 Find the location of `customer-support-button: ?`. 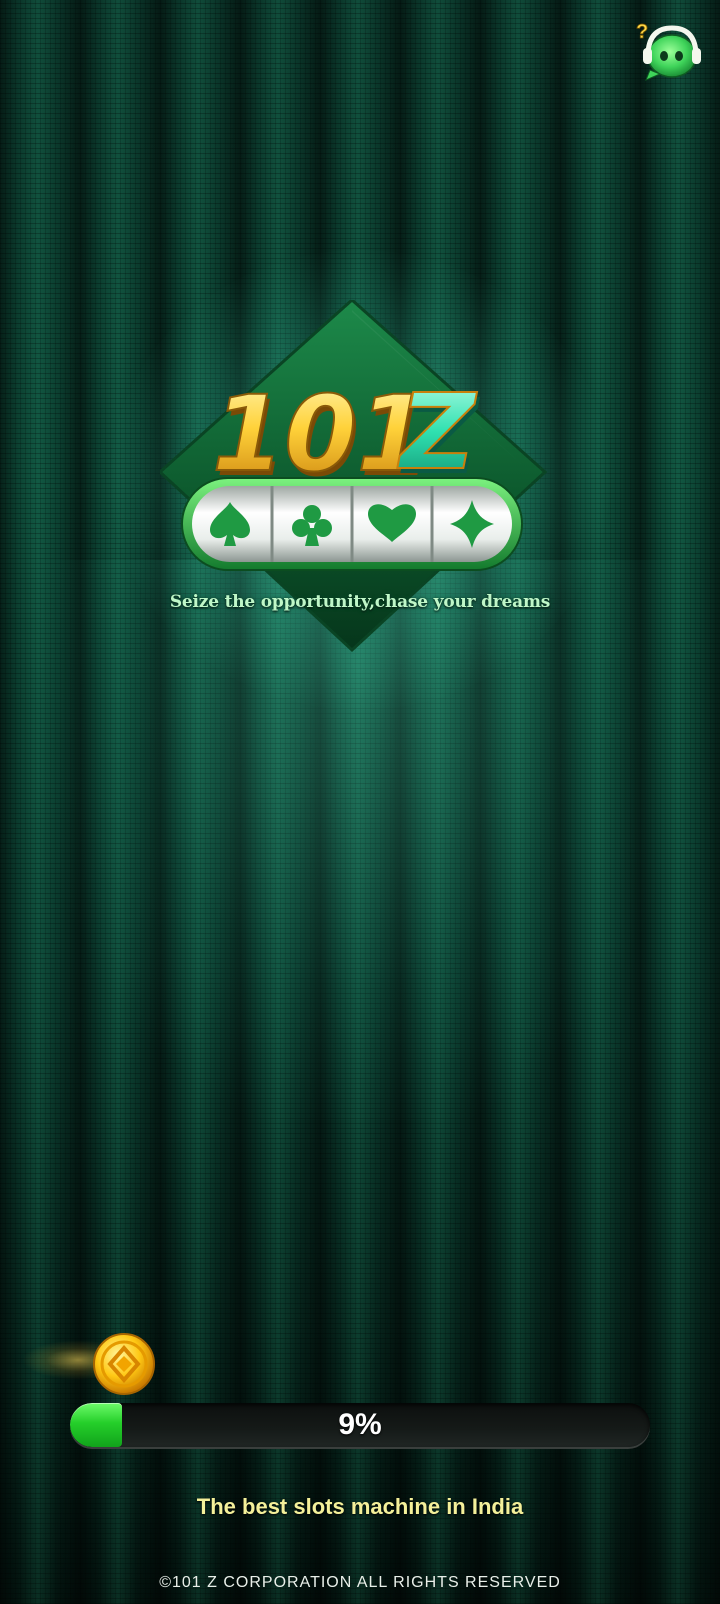

customer-support-button: ? is located at coordinates (669, 51).